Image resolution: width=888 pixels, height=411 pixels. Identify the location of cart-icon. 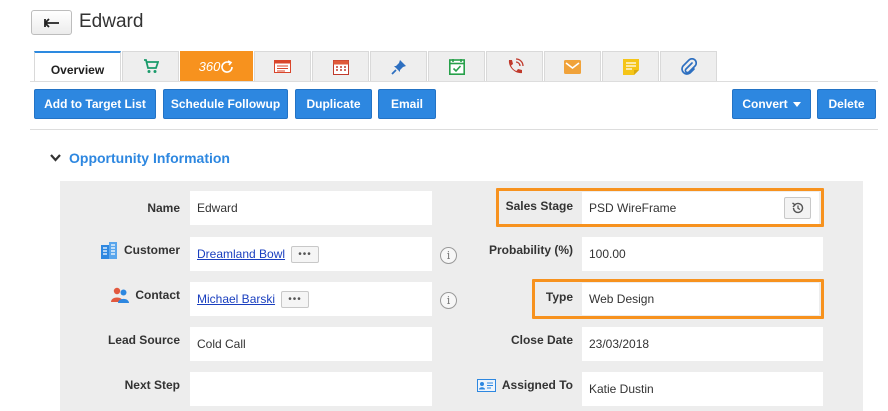
(151, 66).